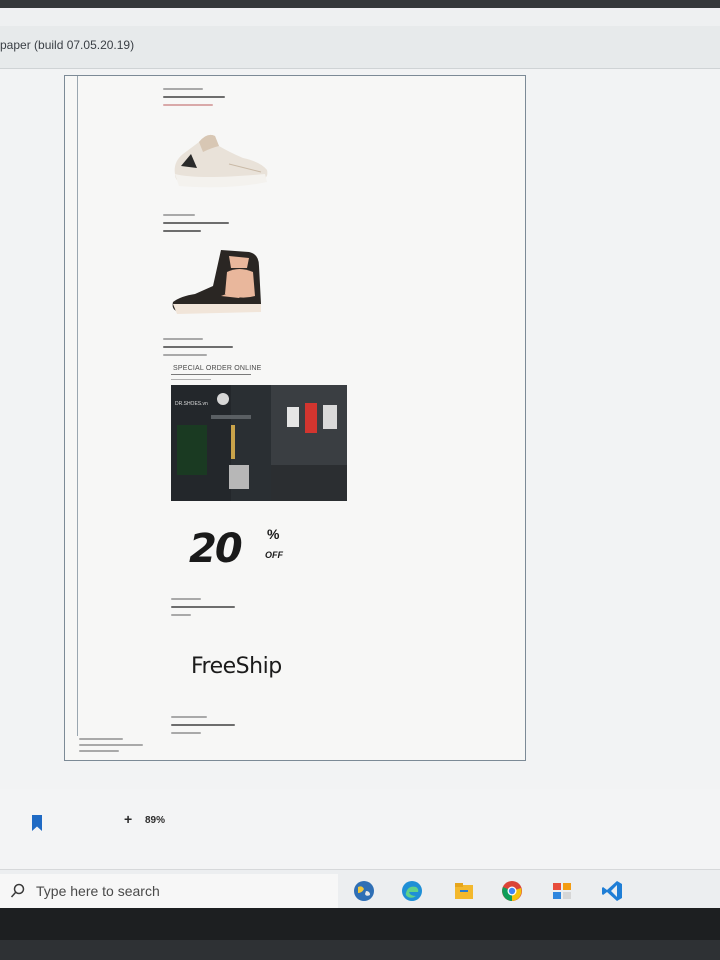  Describe the element at coordinates (221, 159) in the screenshot. I see `product-image-sneaker-white` at that location.